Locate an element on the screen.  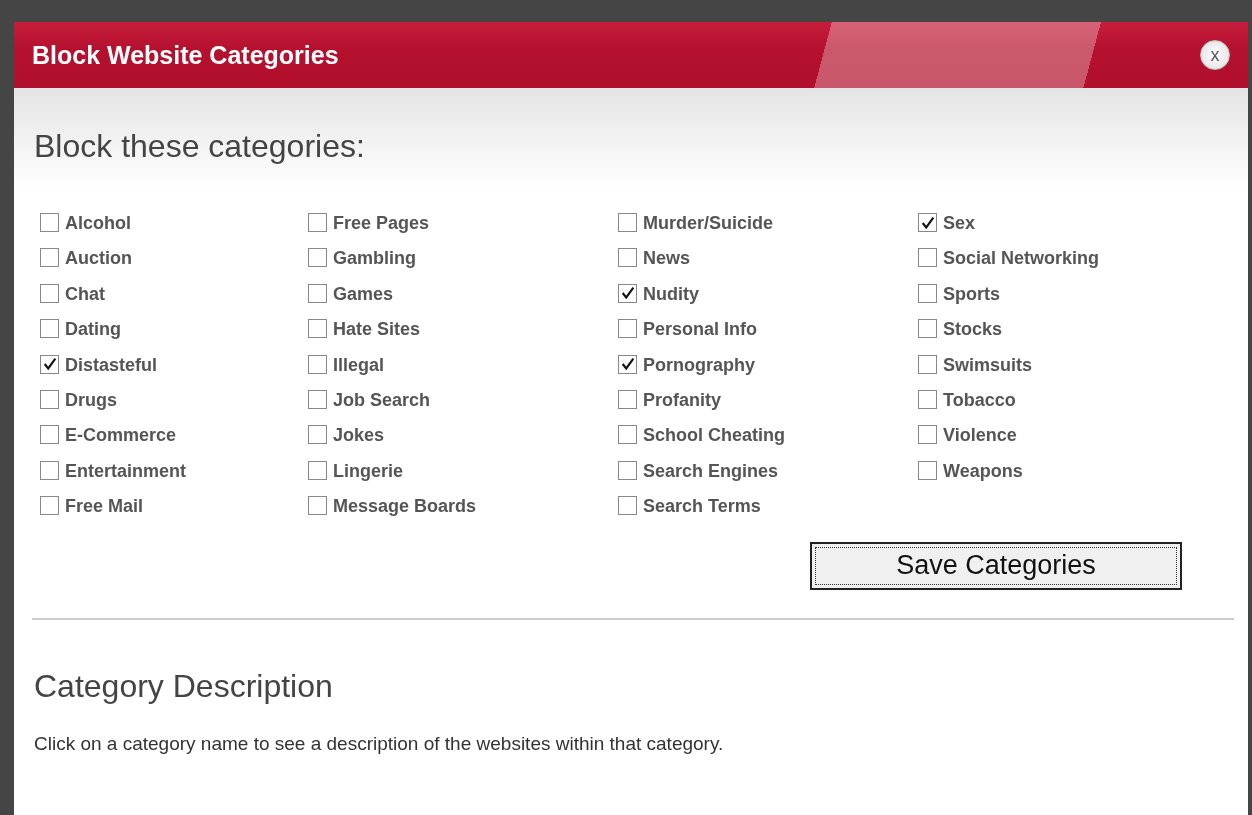
section-heading: Category Description is located at coordinates (183, 685).